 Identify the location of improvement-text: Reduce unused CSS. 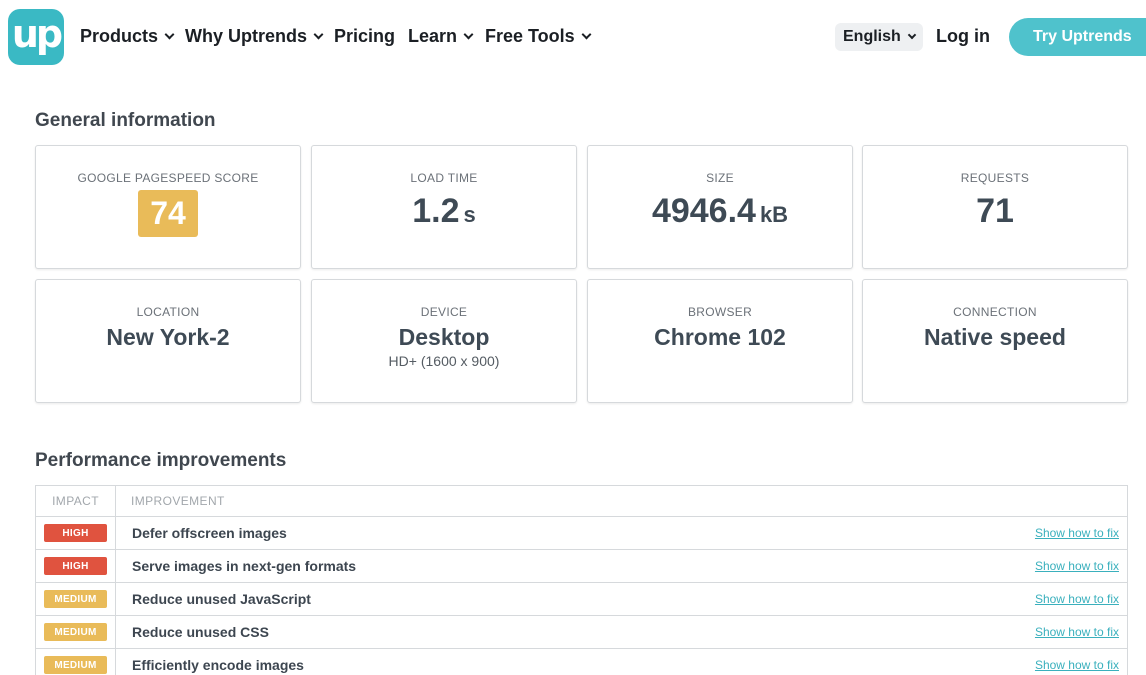
(200, 632).